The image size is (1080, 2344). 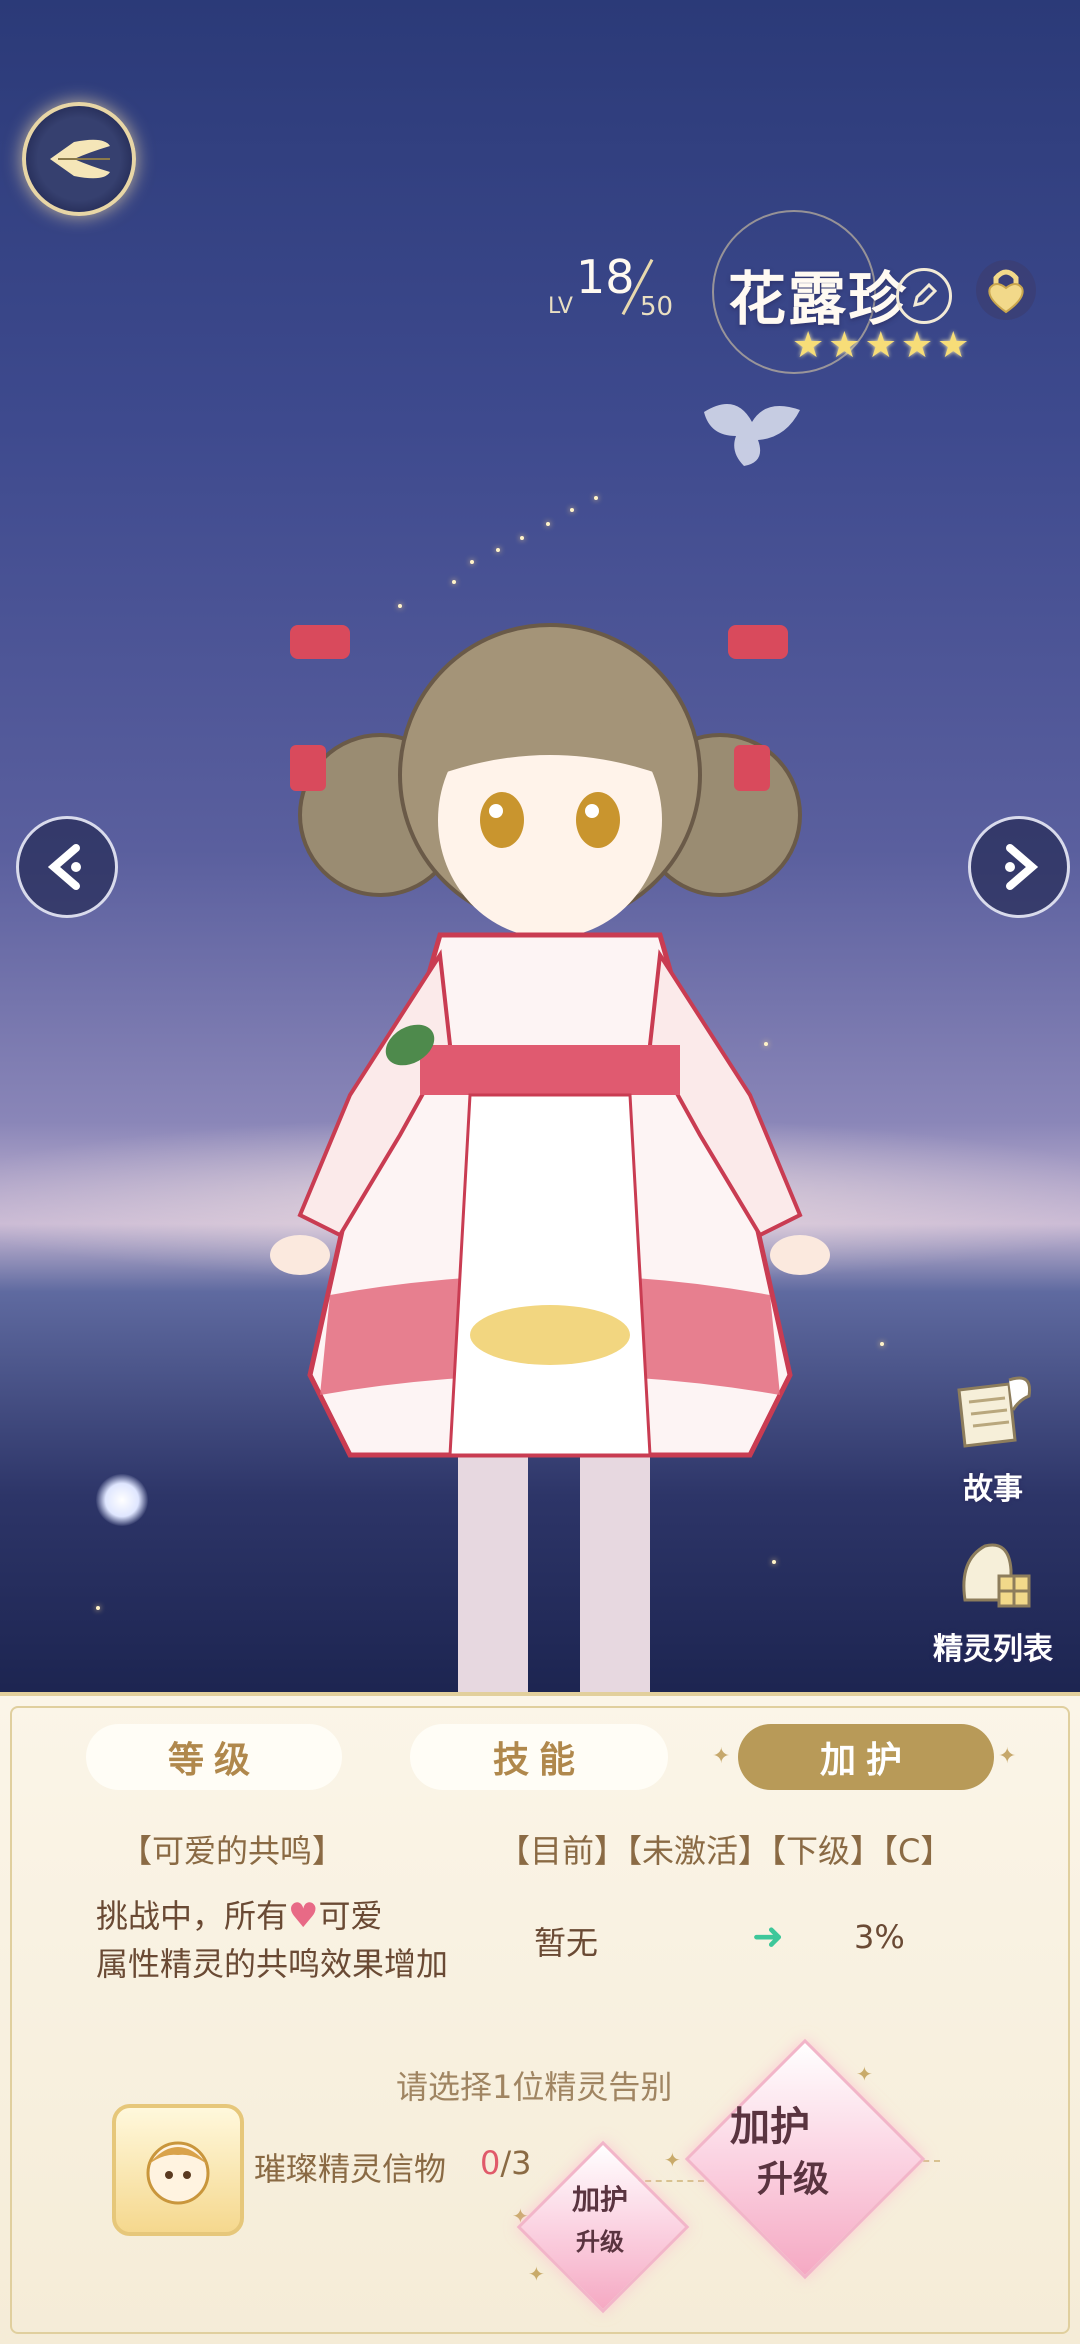 What do you see at coordinates (605, 277) in the screenshot?
I see `level-current: 18` at bounding box center [605, 277].